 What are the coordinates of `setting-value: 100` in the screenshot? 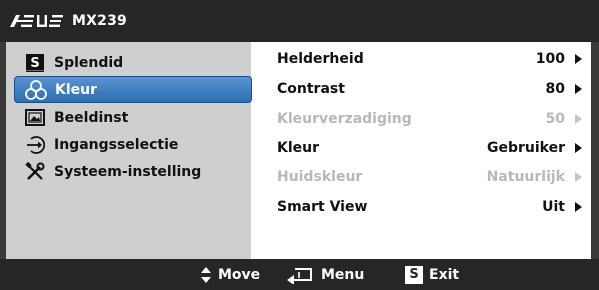 It's located at (550, 59).